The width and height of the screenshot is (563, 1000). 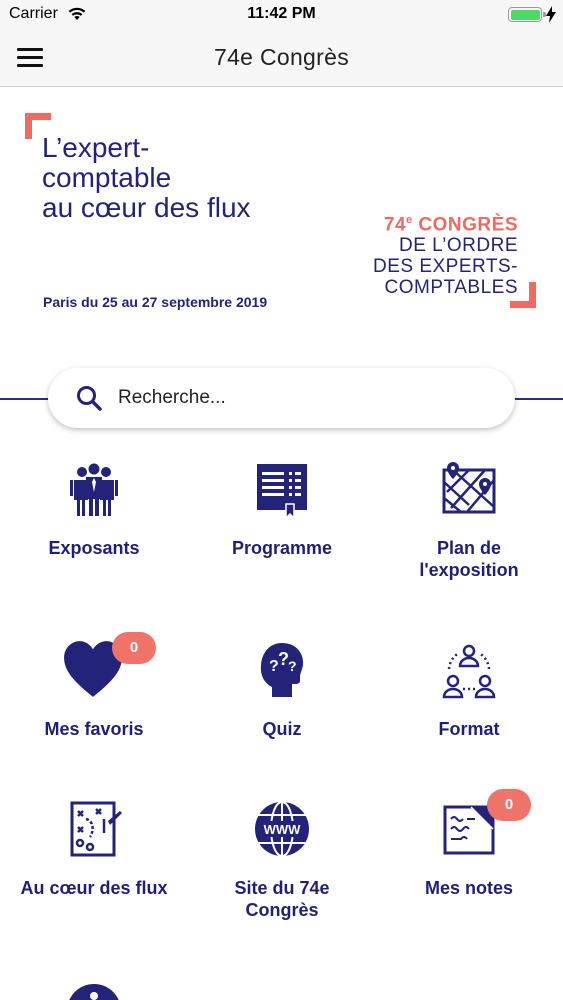 I want to click on navigation-bar: 74e Congrès, so click(x=281, y=58).